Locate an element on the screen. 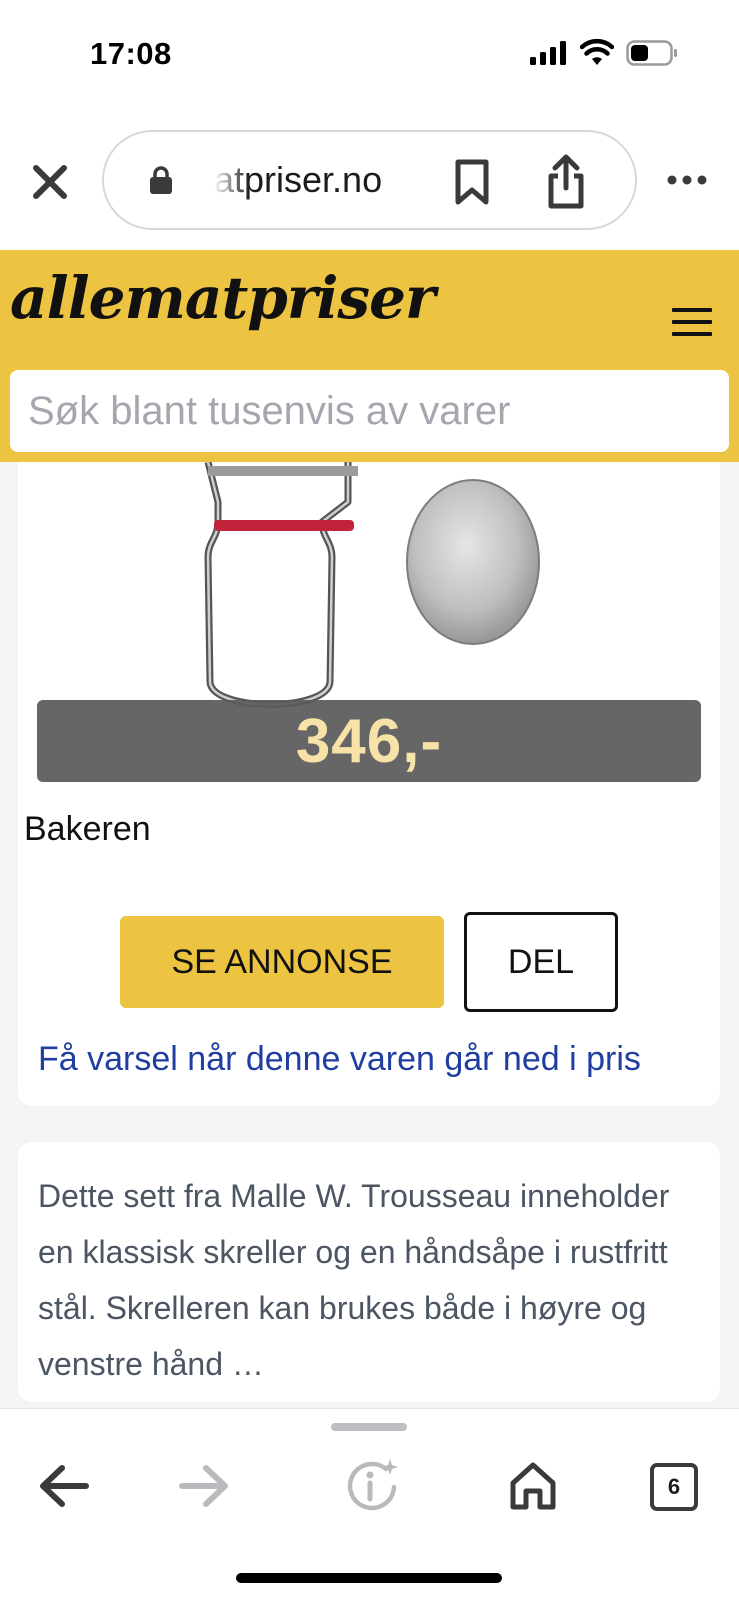 The height and width of the screenshot is (1600, 739). url-field: atpriser.no is located at coordinates (369, 180).